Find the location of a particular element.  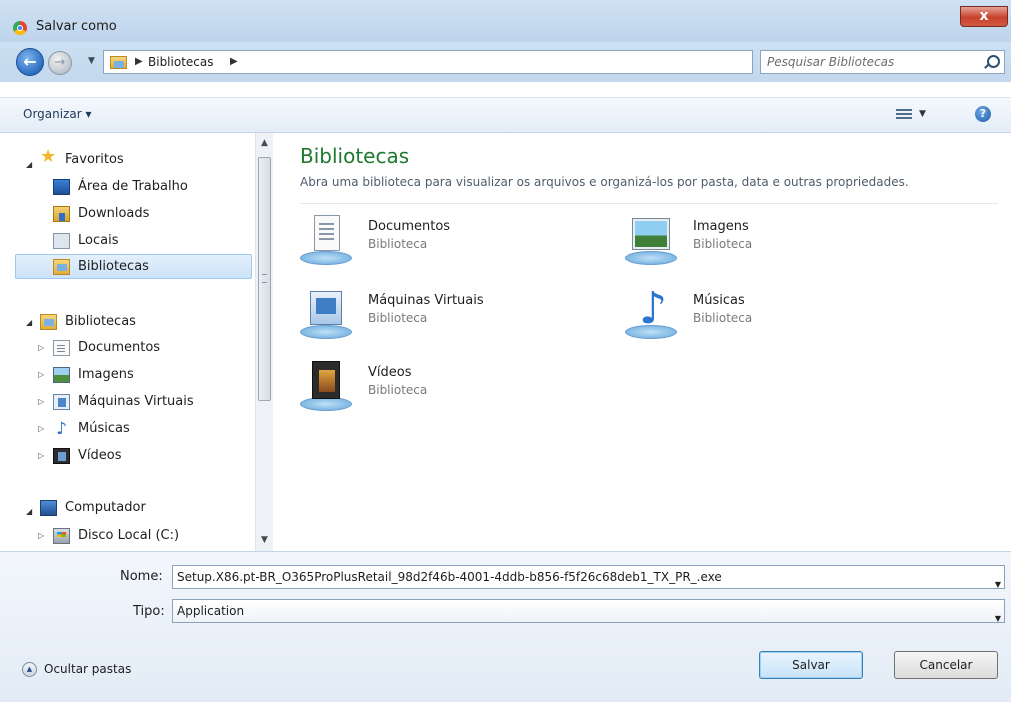

scroll-grip-icon is located at coordinates (264, 278).